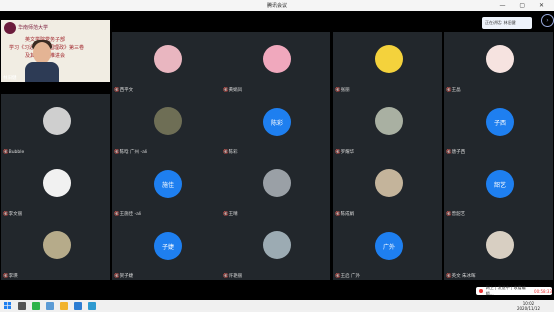  Describe the element at coordinates (128, 214) in the screenshot. I see `participant-name: 🔇王施佳 -ali` at that location.